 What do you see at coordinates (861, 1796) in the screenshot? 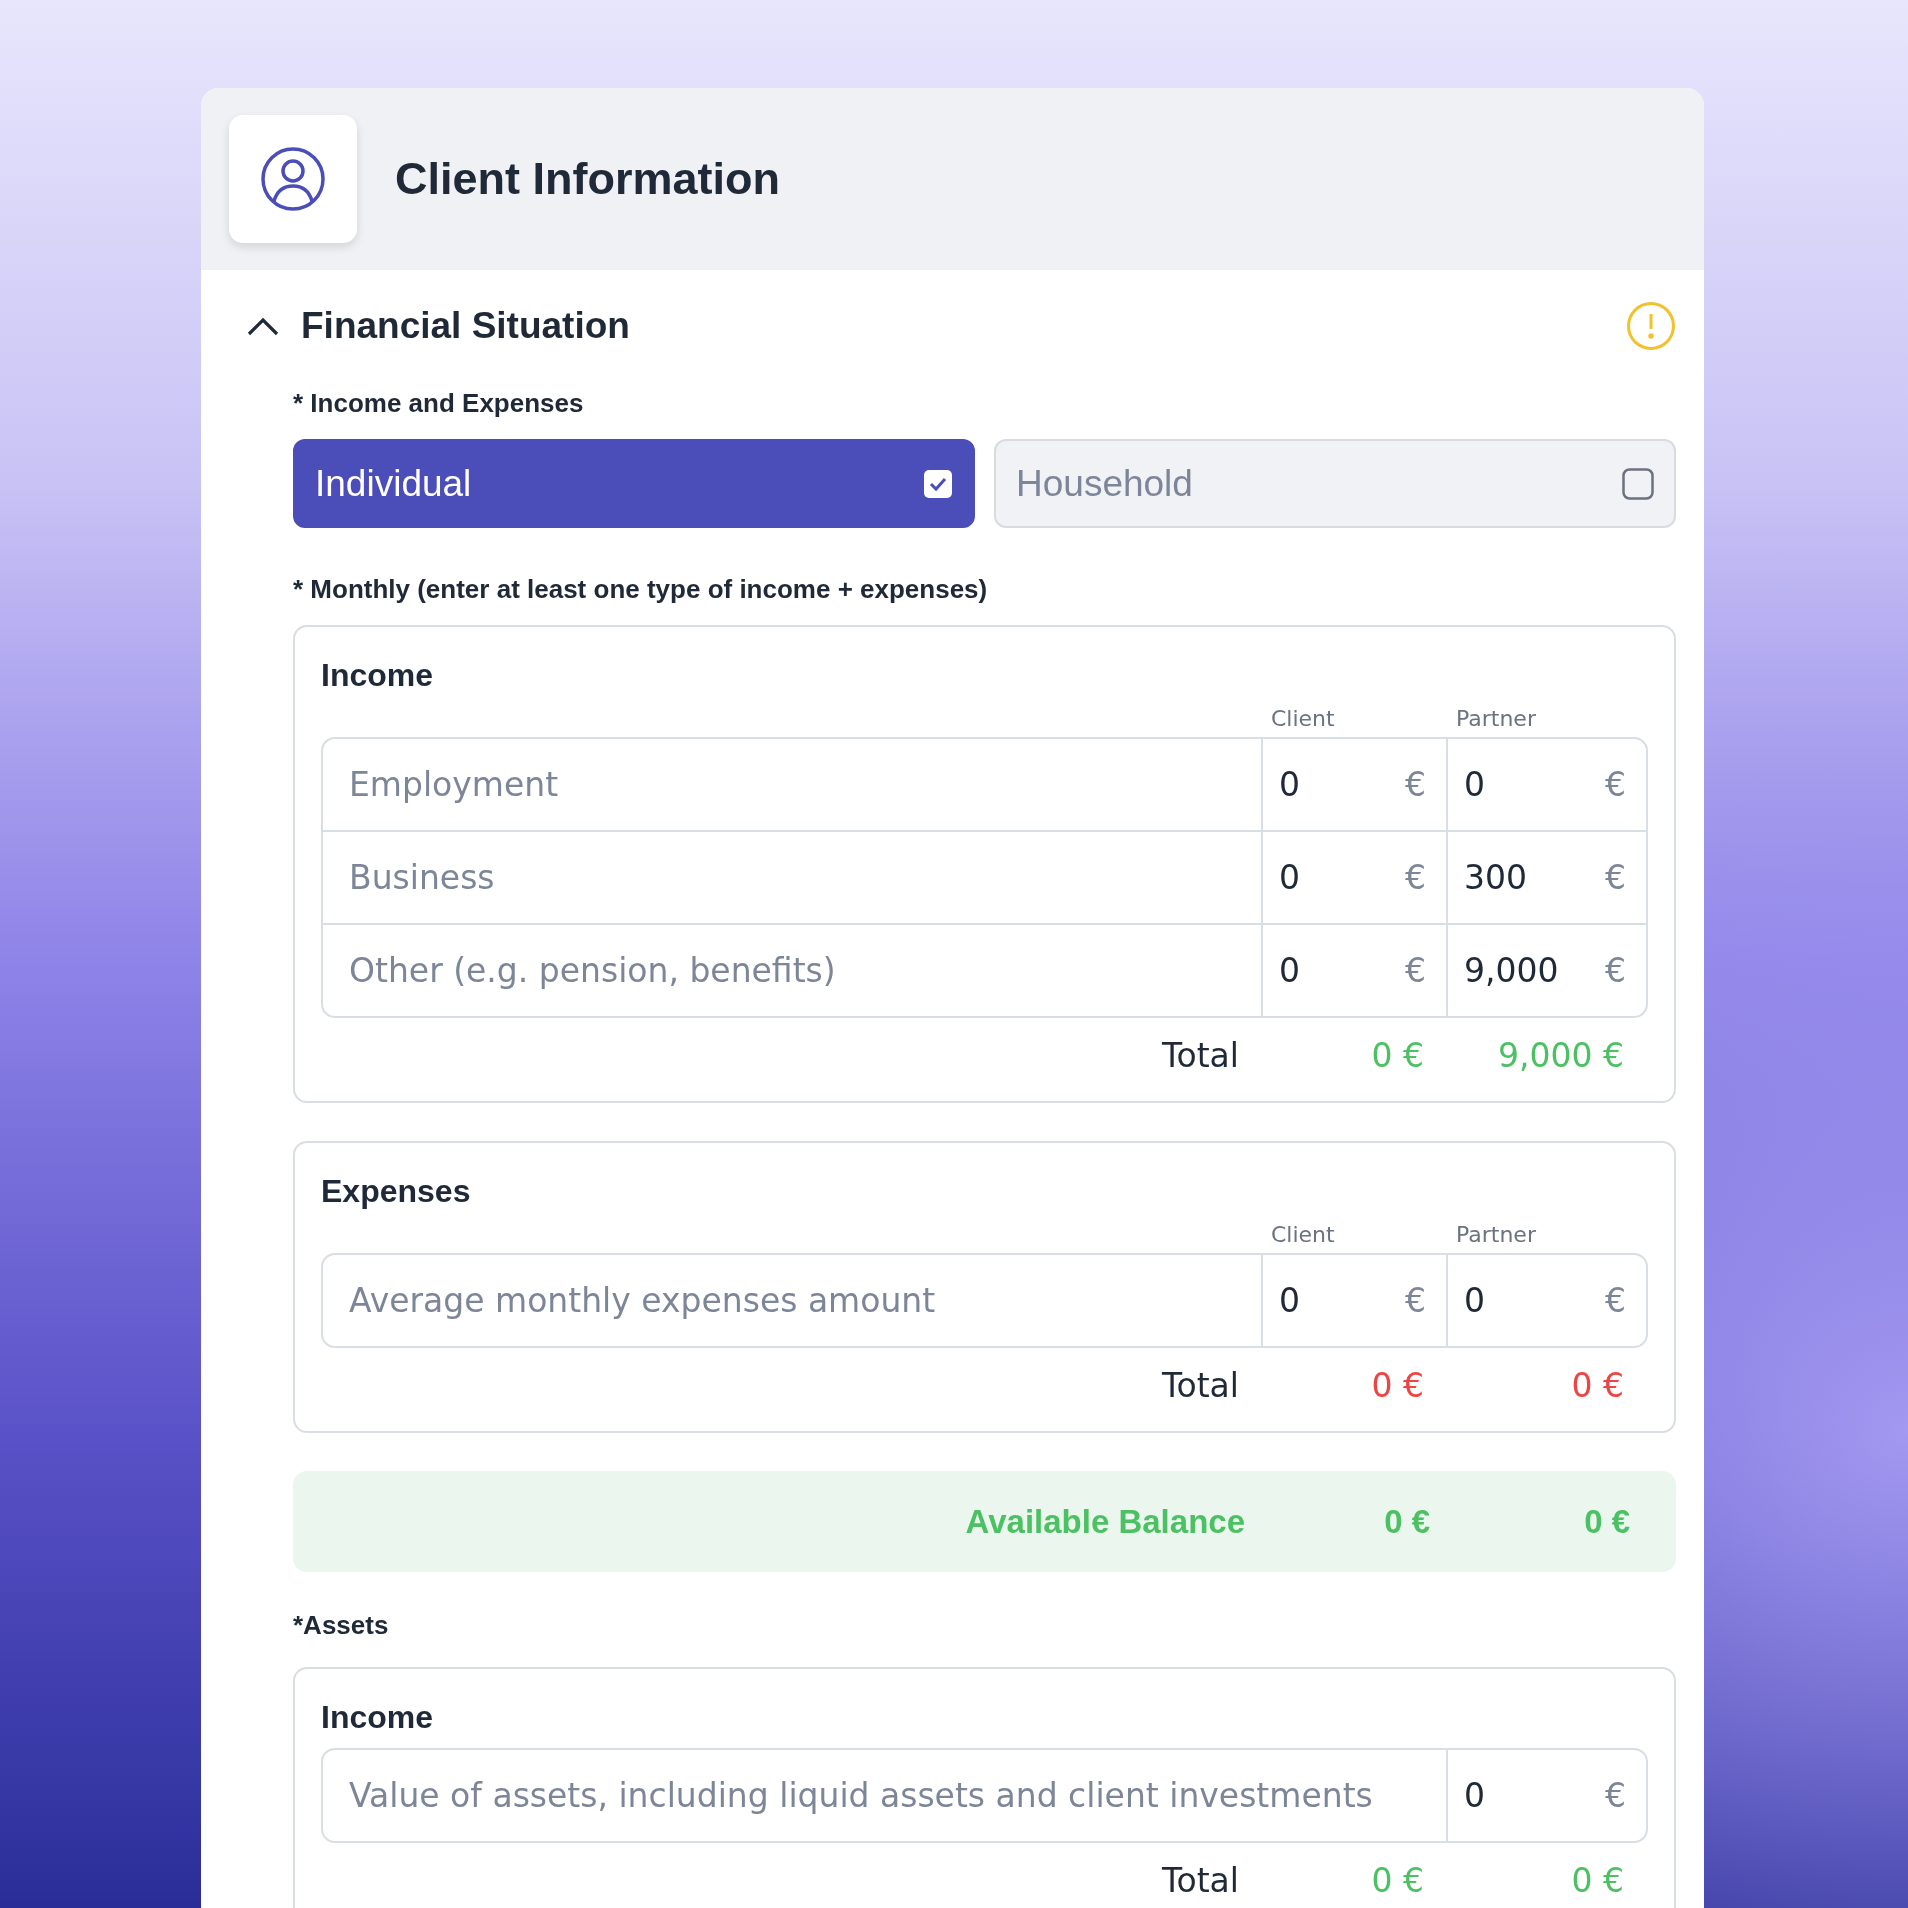
I see `row-label: Value of assets, including liquid assets and client investments` at bounding box center [861, 1796].